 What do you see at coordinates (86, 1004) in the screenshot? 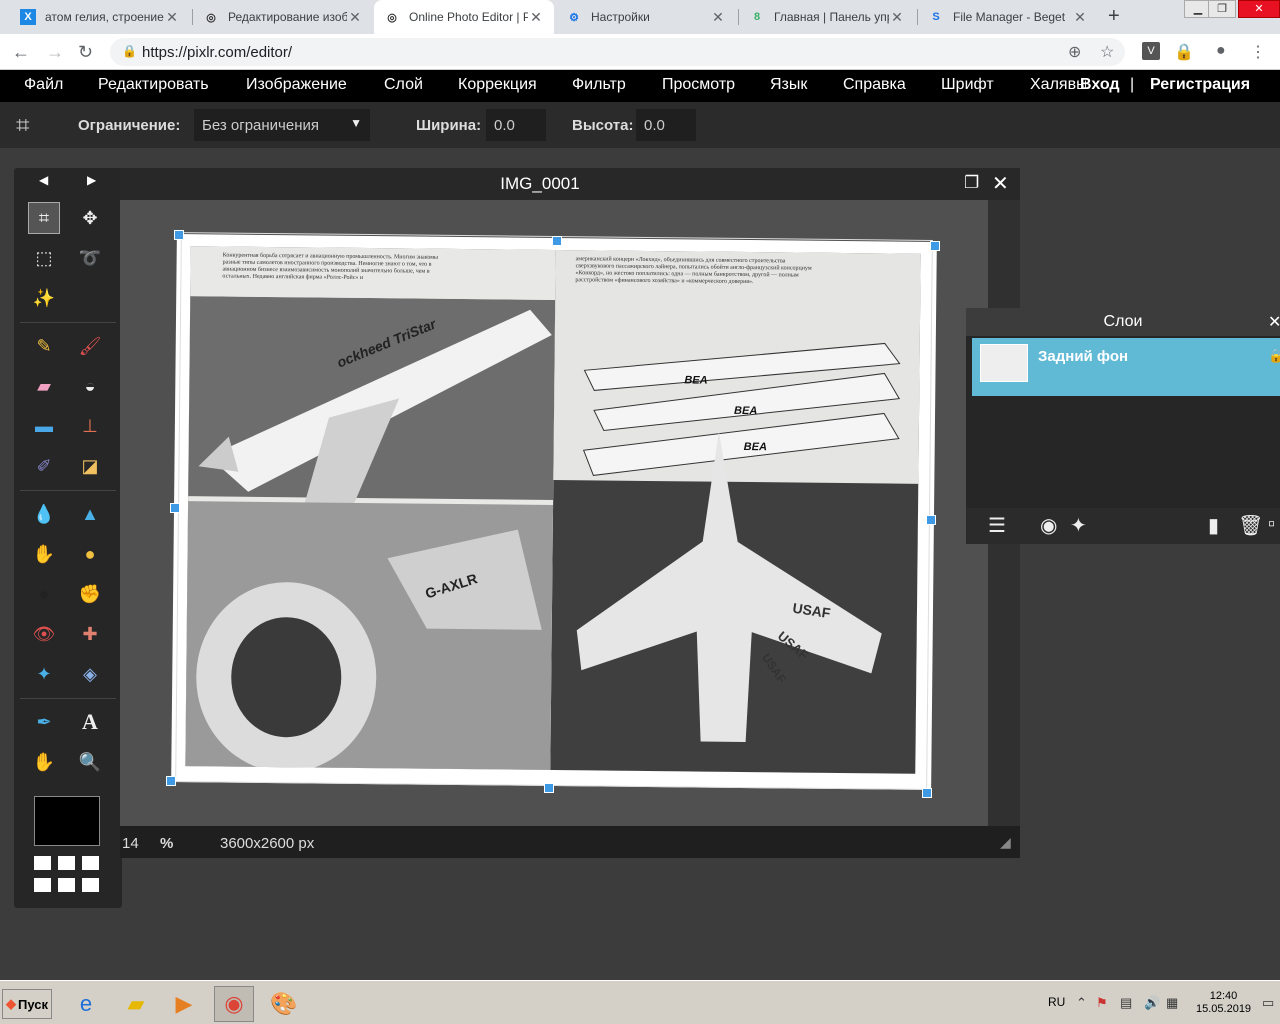
I see `internet-explorer-icon: e` at bounding box center [86, 1004].